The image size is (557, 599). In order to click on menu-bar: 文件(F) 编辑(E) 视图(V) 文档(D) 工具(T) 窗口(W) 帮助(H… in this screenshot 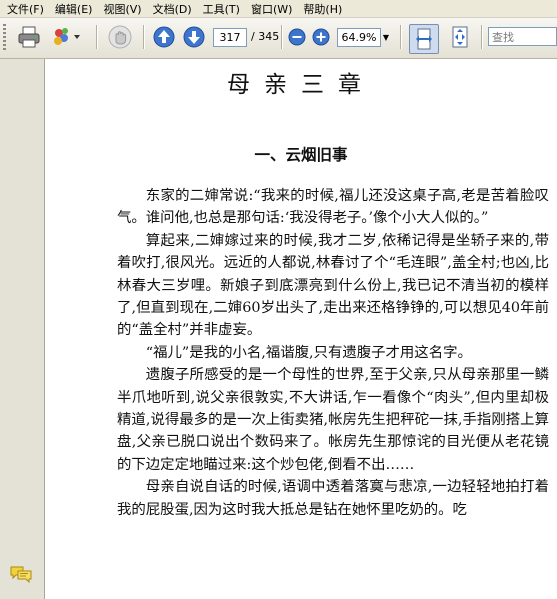, I will do `click(278, 9)`.